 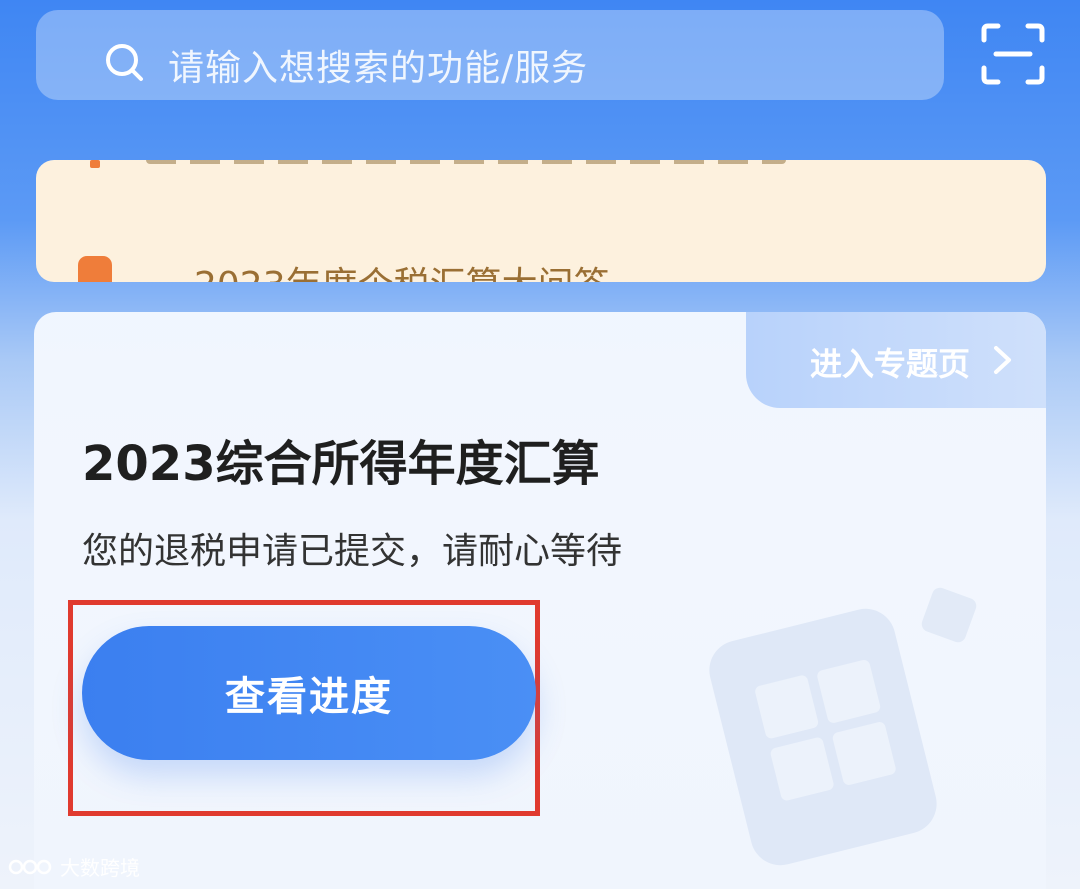 What do you see at coordinates (30, 866) in the screenshot?
I see `watermark-logo-icon` at bounding box center [30, 866].